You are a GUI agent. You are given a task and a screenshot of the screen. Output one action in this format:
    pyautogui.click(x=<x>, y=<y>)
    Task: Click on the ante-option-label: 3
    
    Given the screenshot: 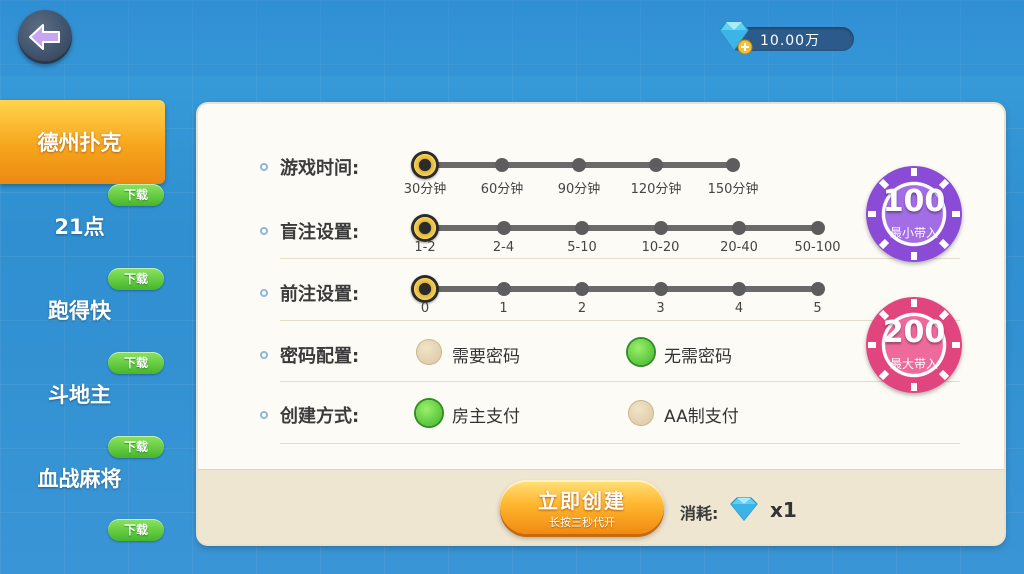 What is the action you would take?
    pyautogui.click(x=660, y=308)
    